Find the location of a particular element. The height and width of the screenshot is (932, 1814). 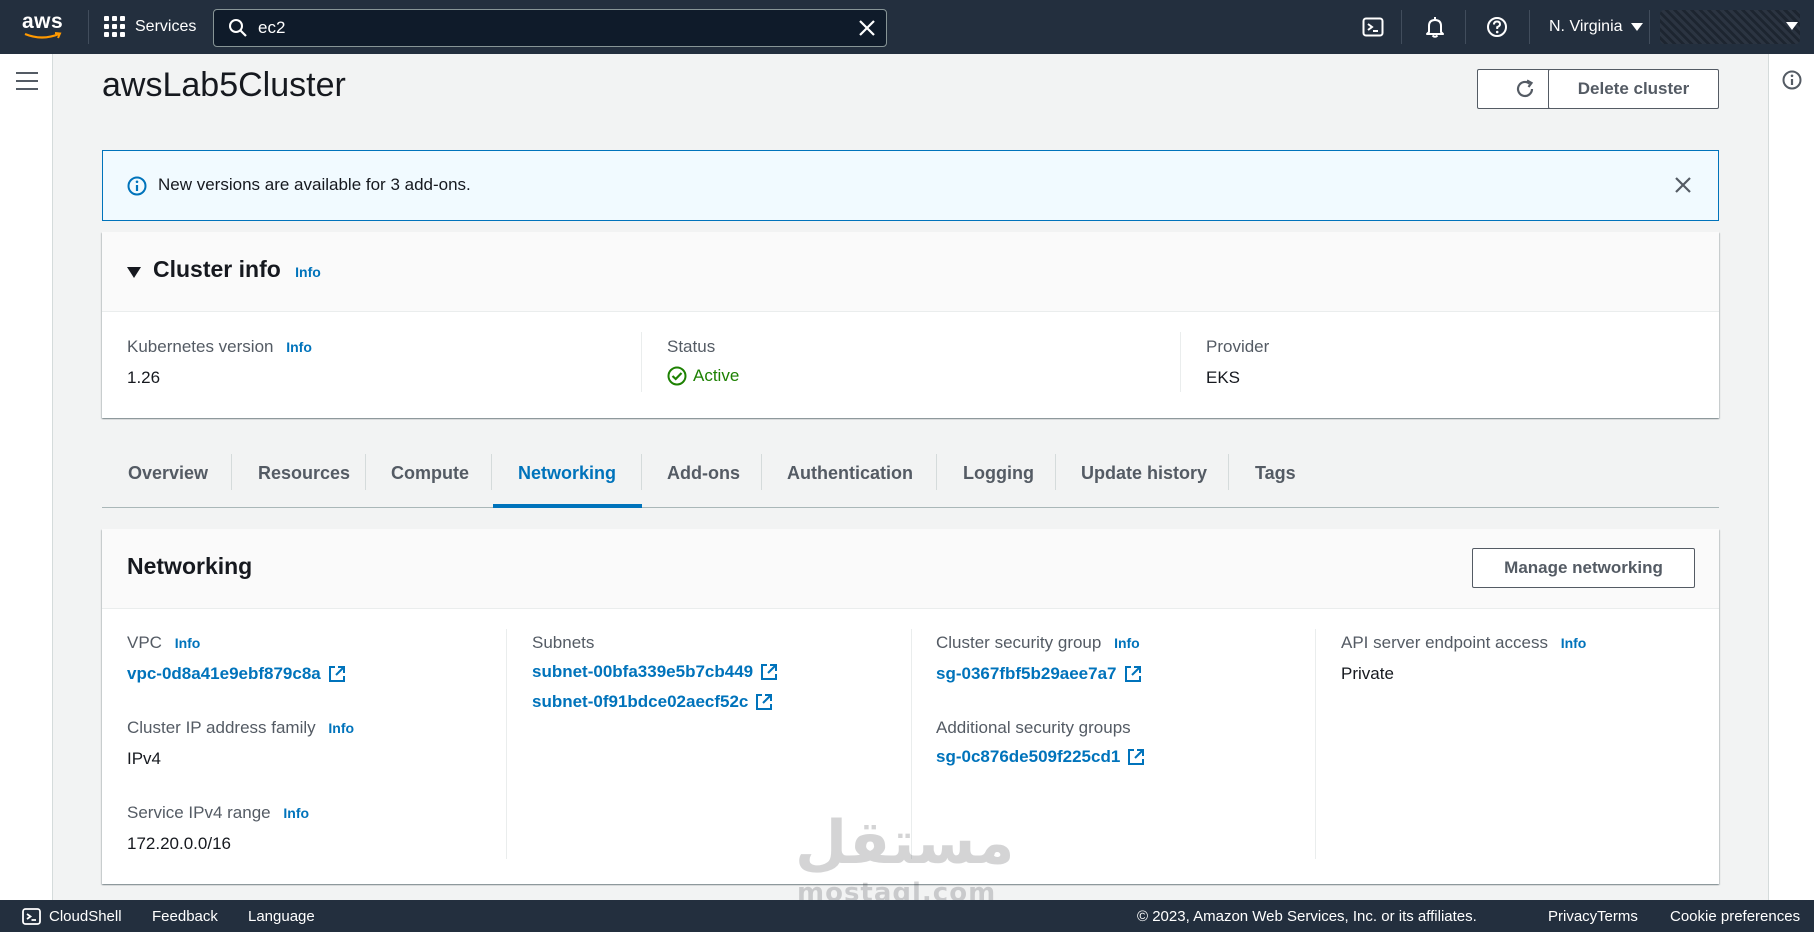

region-selector: N. Virginia is located at coordinates (1596, 27).